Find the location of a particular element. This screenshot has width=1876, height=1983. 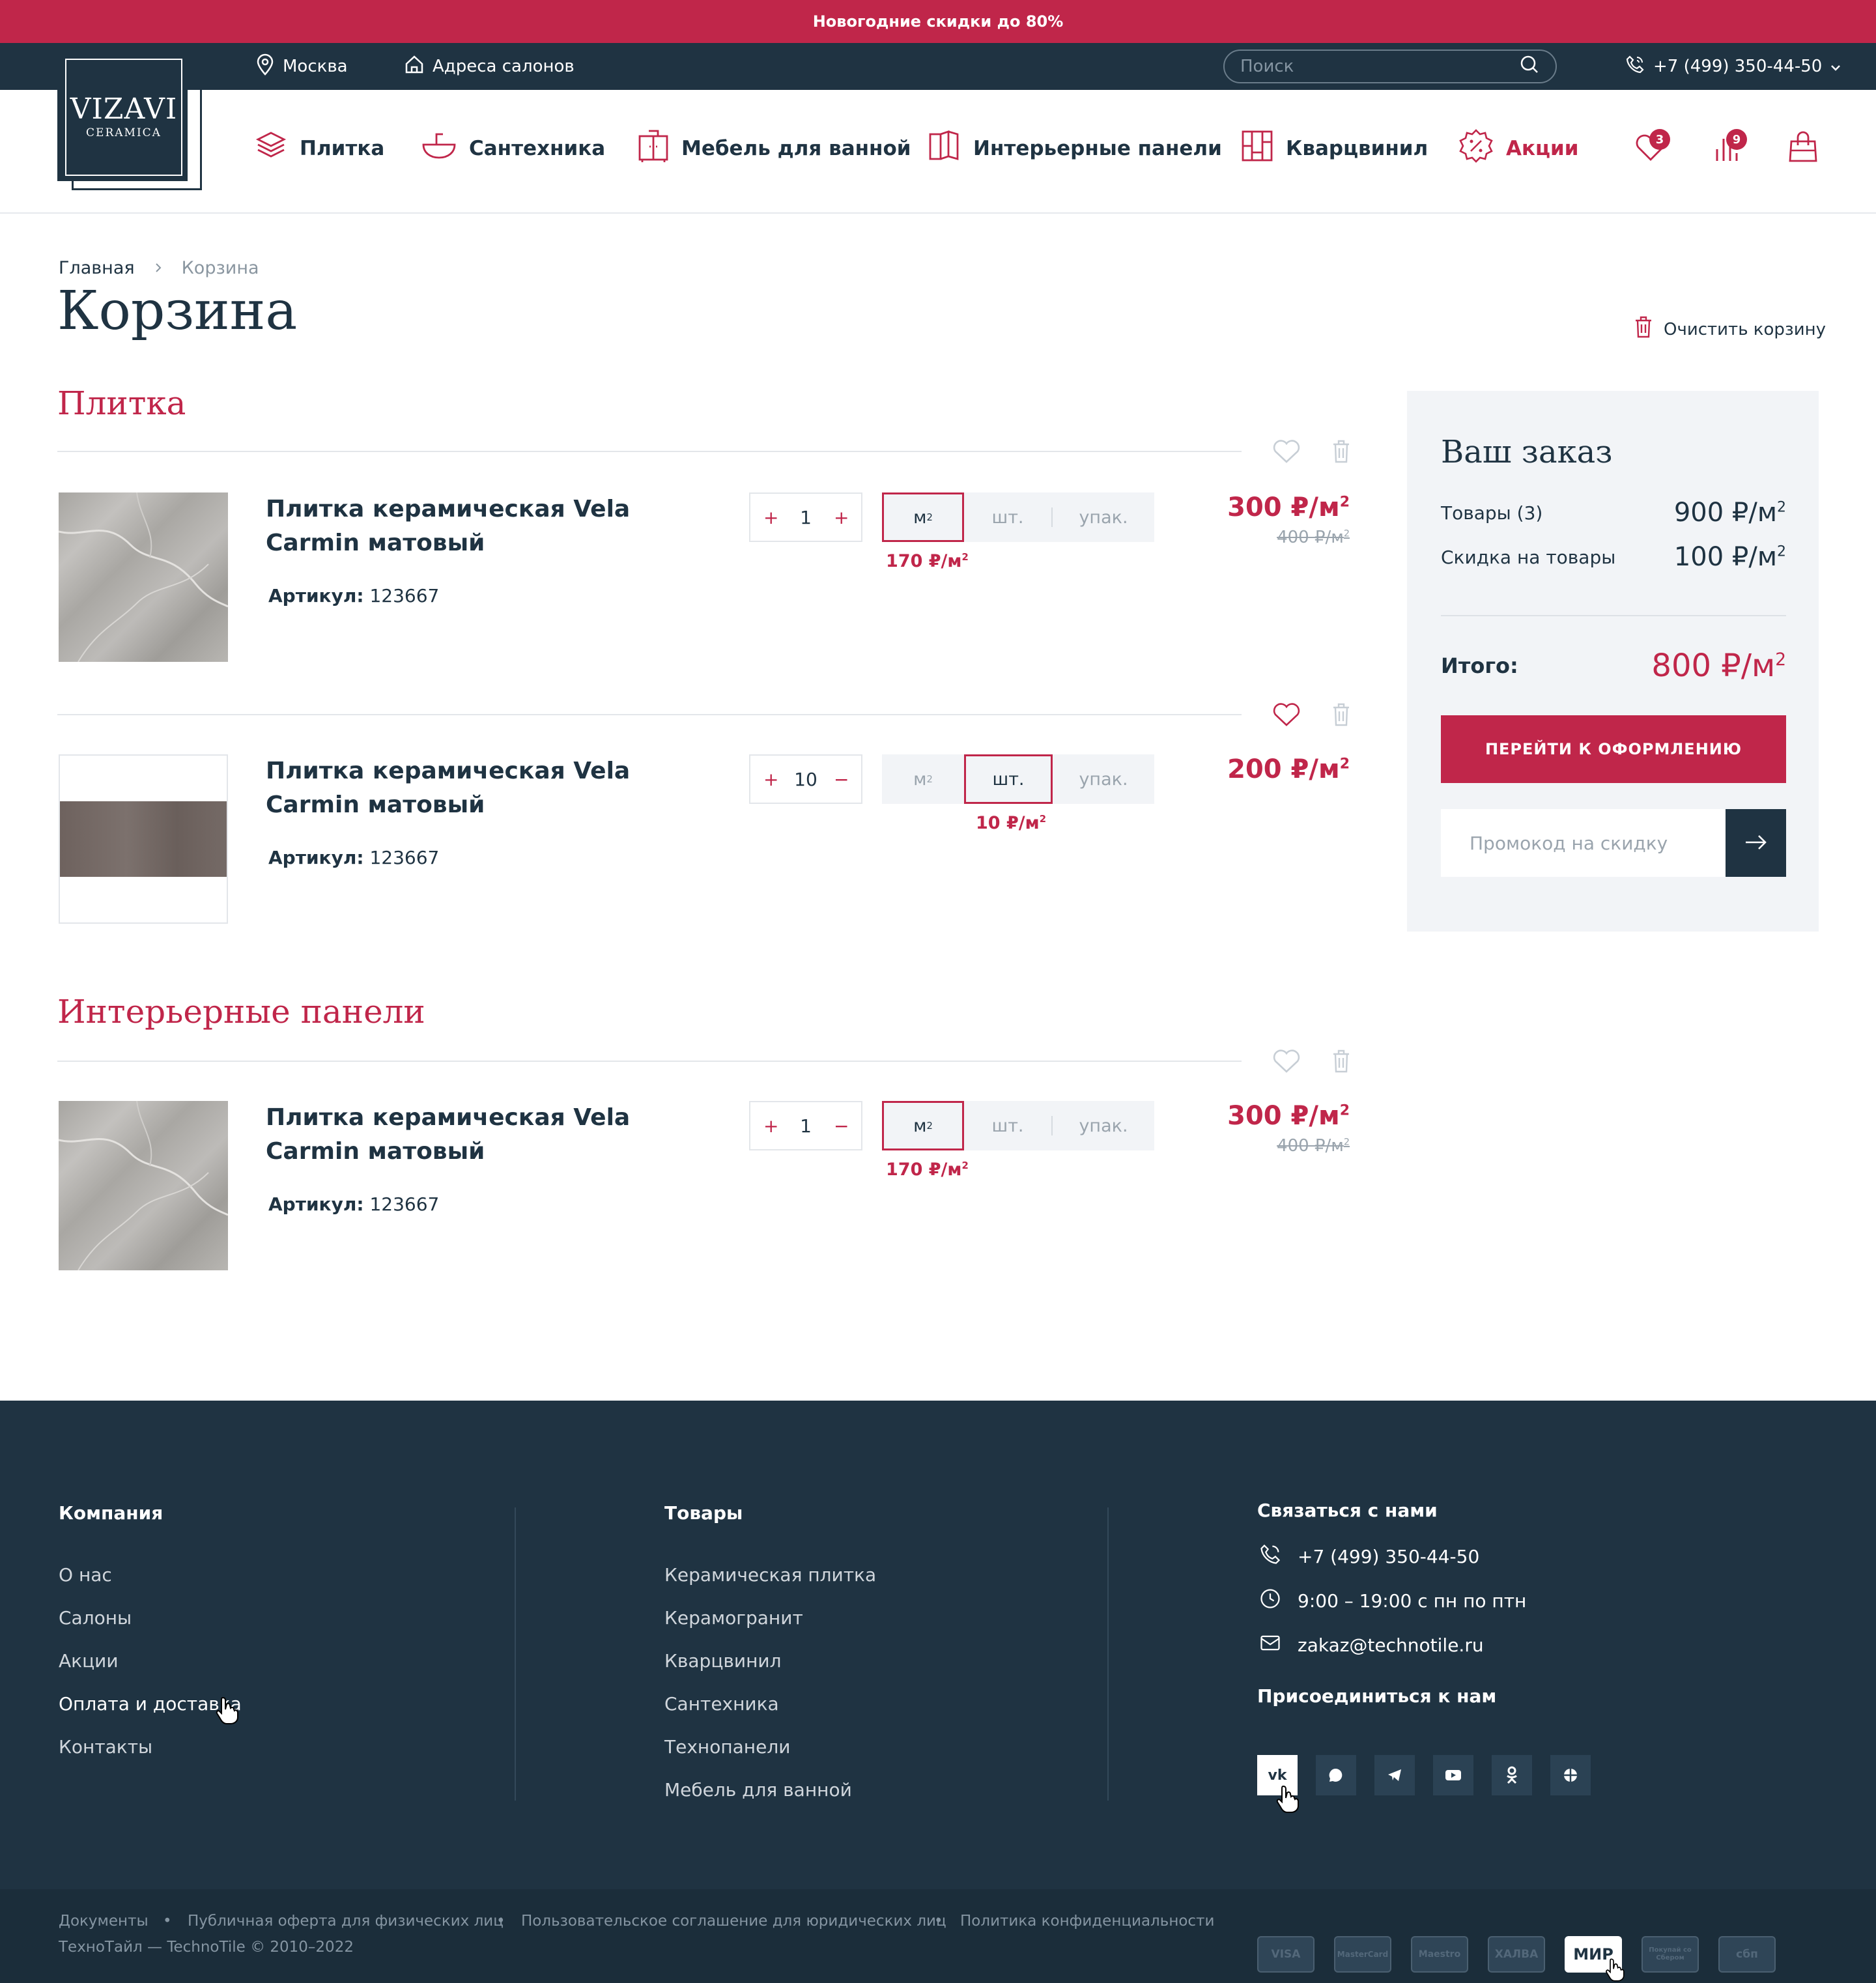

youtube-icon is located at coordinates (1453, 1775).